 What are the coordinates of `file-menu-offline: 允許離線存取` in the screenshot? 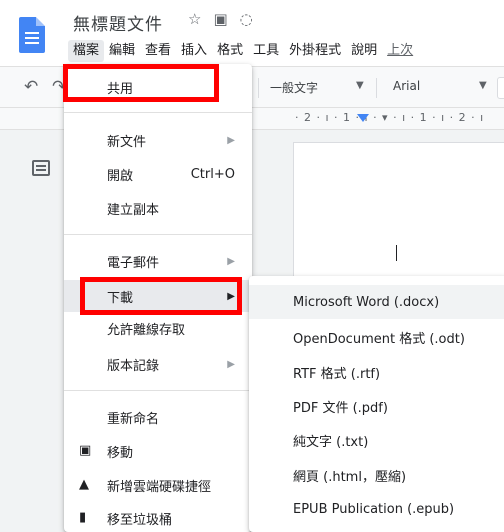 It's located at (158, 328).